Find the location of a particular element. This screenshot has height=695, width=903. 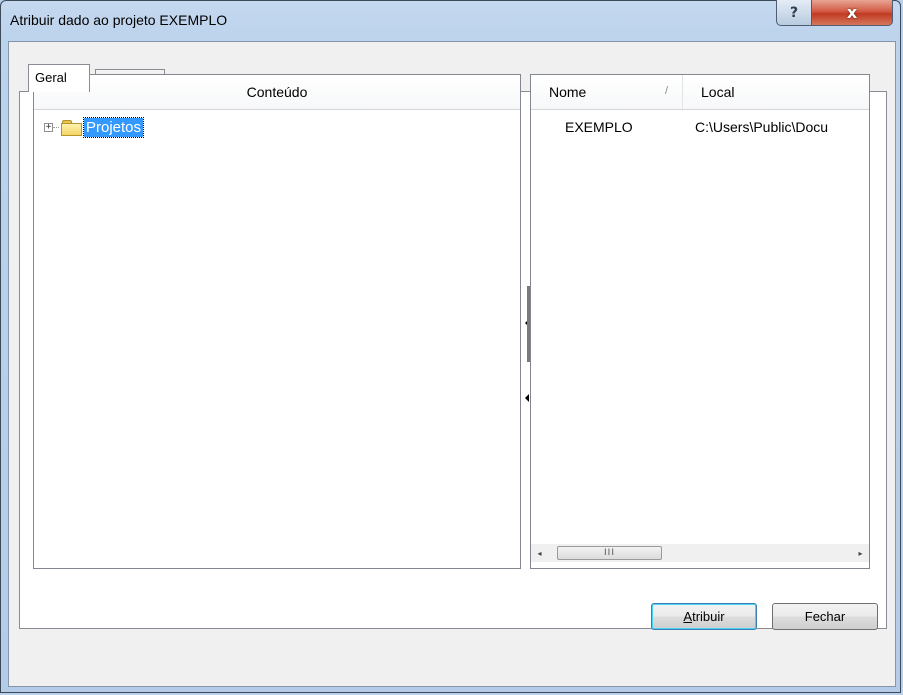

atribuir-label: tribuir is located at coordinates (708, 616).